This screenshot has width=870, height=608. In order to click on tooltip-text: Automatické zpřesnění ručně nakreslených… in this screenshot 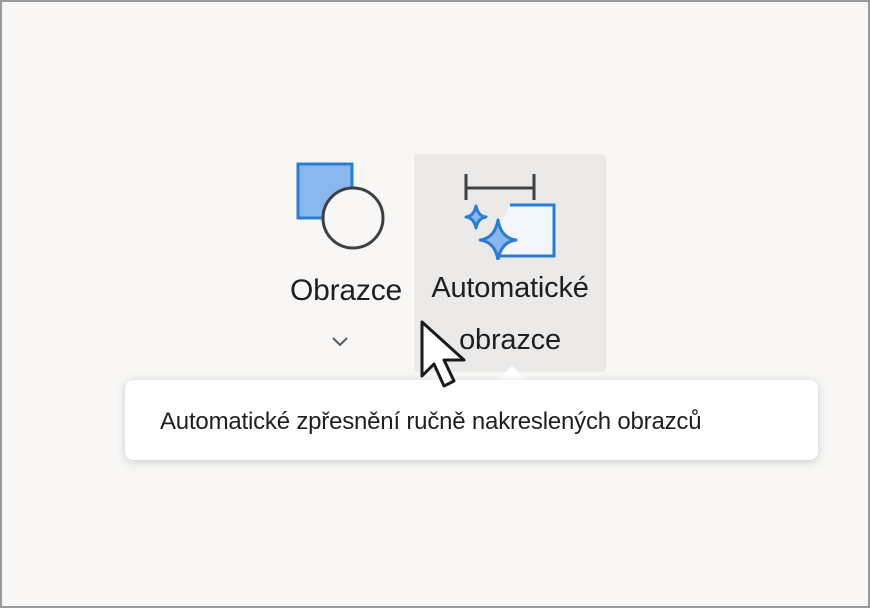, I will do `click(431, 421)`.